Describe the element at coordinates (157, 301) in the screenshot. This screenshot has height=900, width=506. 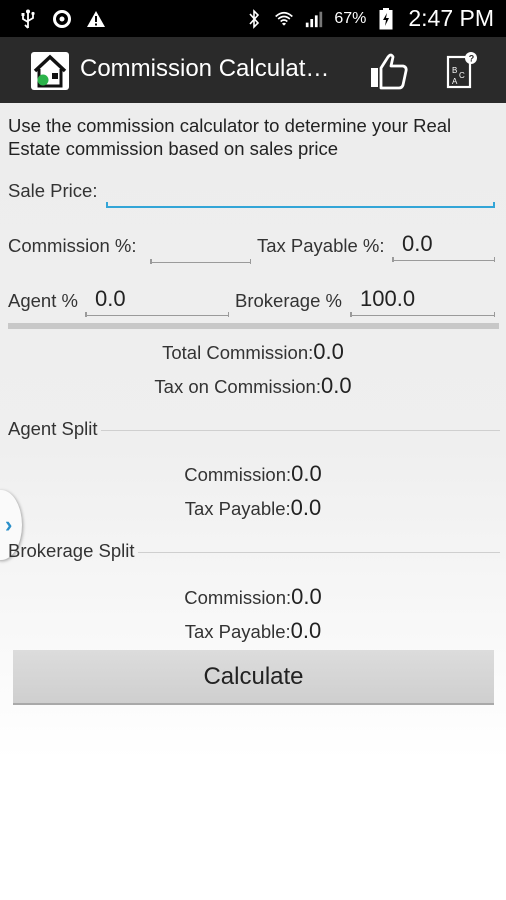
I see `agent-pct-input: 0.0` at that location.